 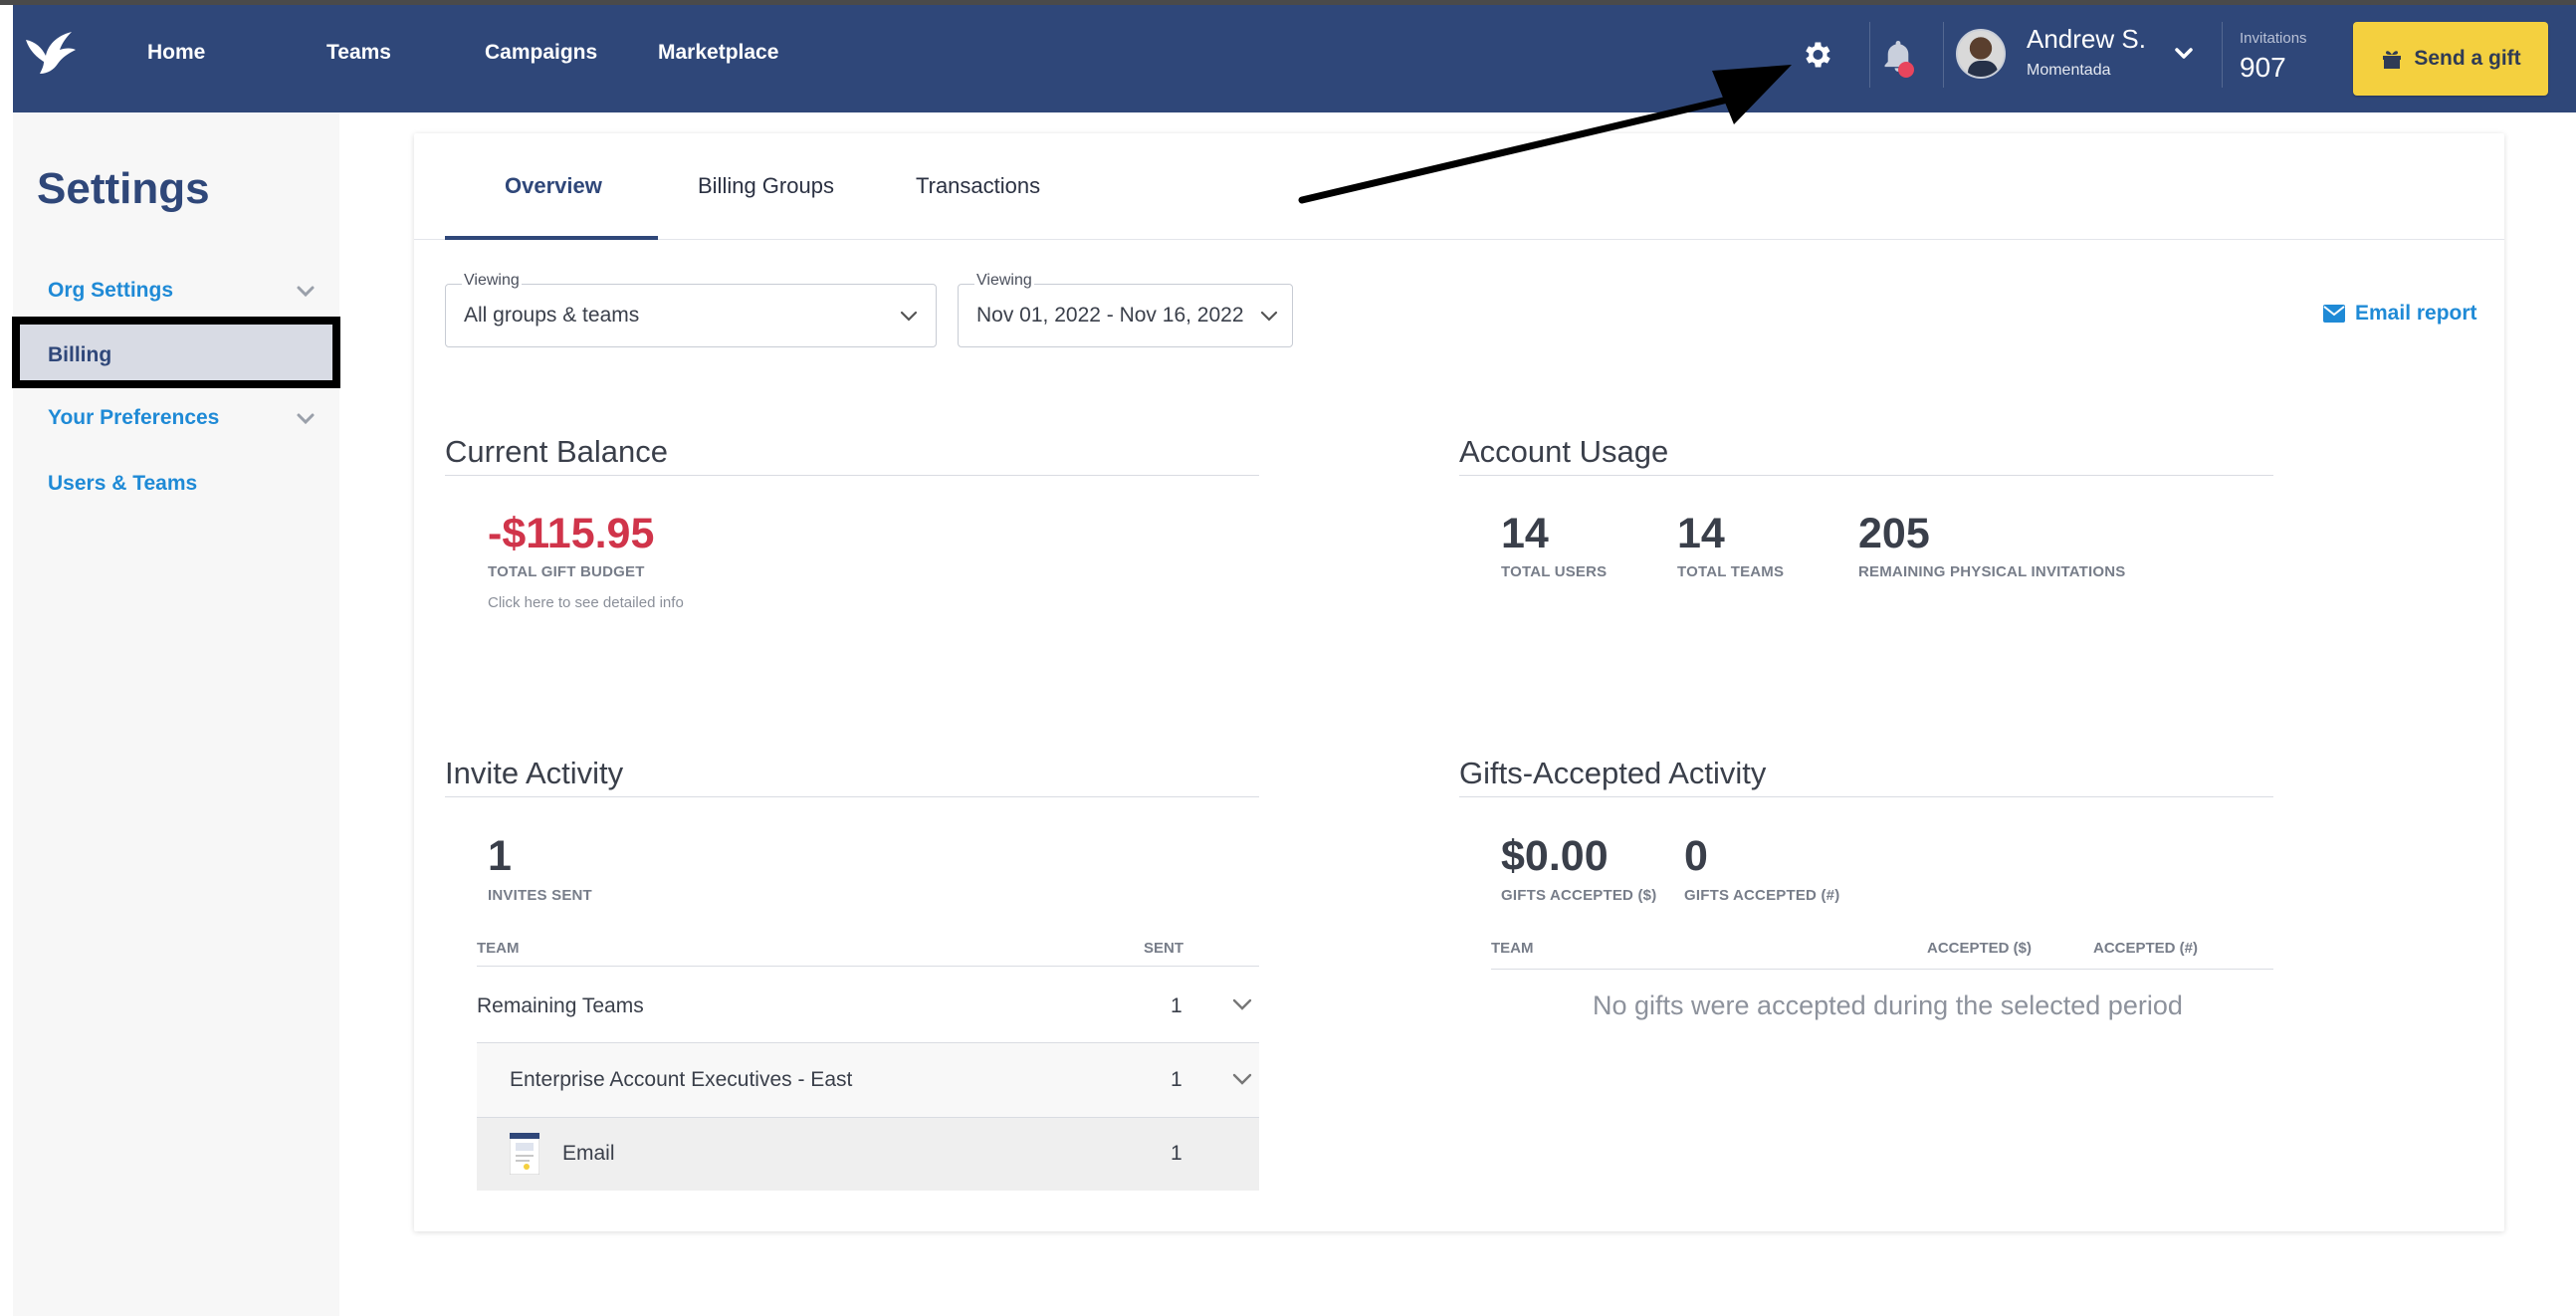 I want to click on tab-overview: Overview, so click(x=553, y=186).